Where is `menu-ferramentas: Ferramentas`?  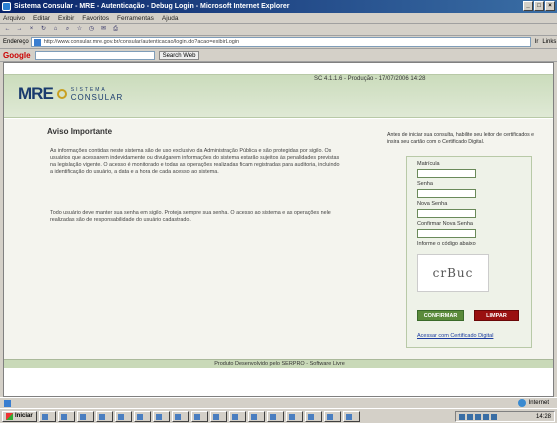 menu-ferramentas: Ferramentas is located at coordinates (135, 18).